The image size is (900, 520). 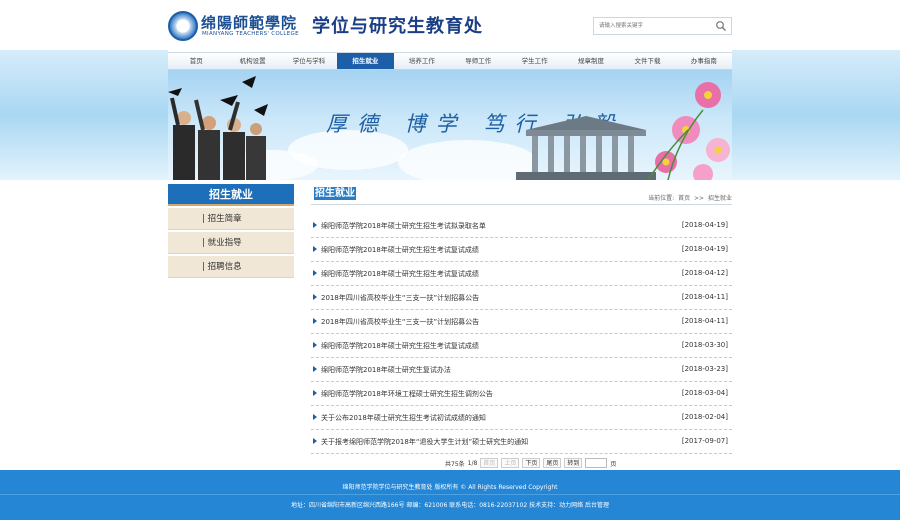 What do you see at coordinates (552, 463) in the screenshot?
I see `last-page-button: 尾页` at bounding box center [552, 463].